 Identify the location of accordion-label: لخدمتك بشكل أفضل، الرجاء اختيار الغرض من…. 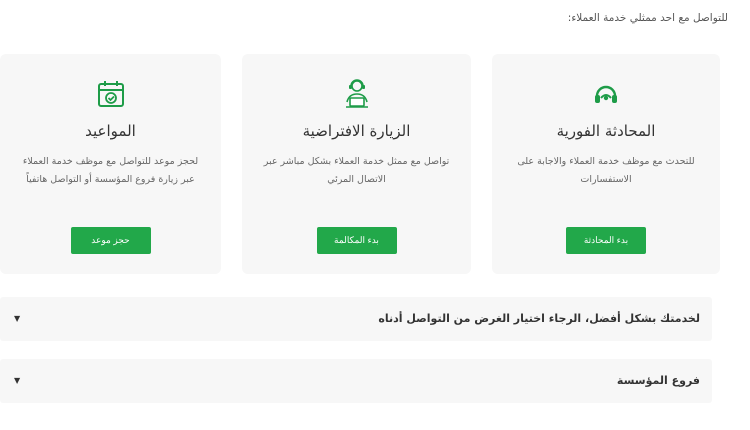
(539, 318).